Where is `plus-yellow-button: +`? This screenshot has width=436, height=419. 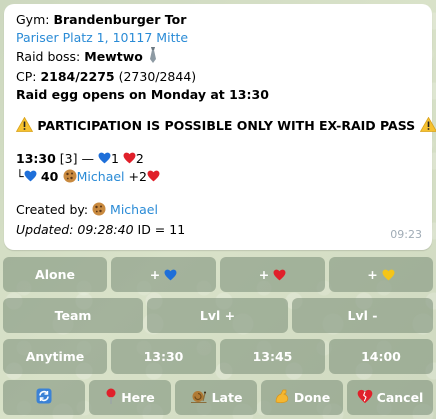
plus-yellow-button: + is located at coordinates (381, 274).